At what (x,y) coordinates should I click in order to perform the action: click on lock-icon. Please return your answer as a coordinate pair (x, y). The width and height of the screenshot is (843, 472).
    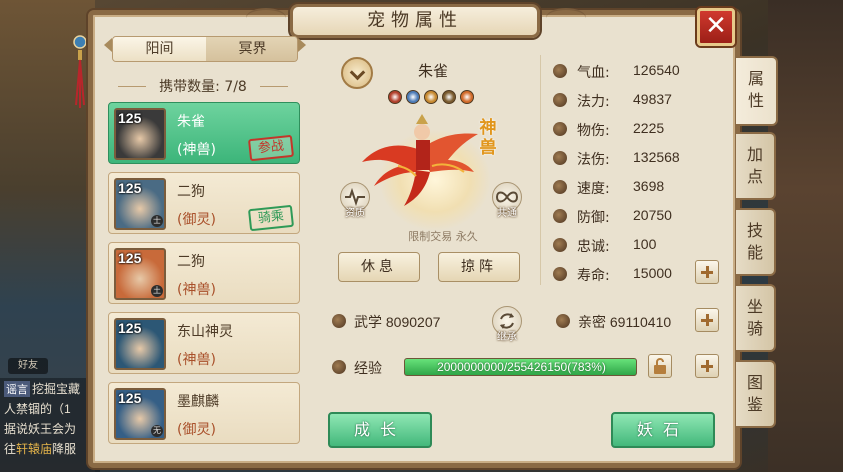
    Looking at the image, I should click on (660, 366).